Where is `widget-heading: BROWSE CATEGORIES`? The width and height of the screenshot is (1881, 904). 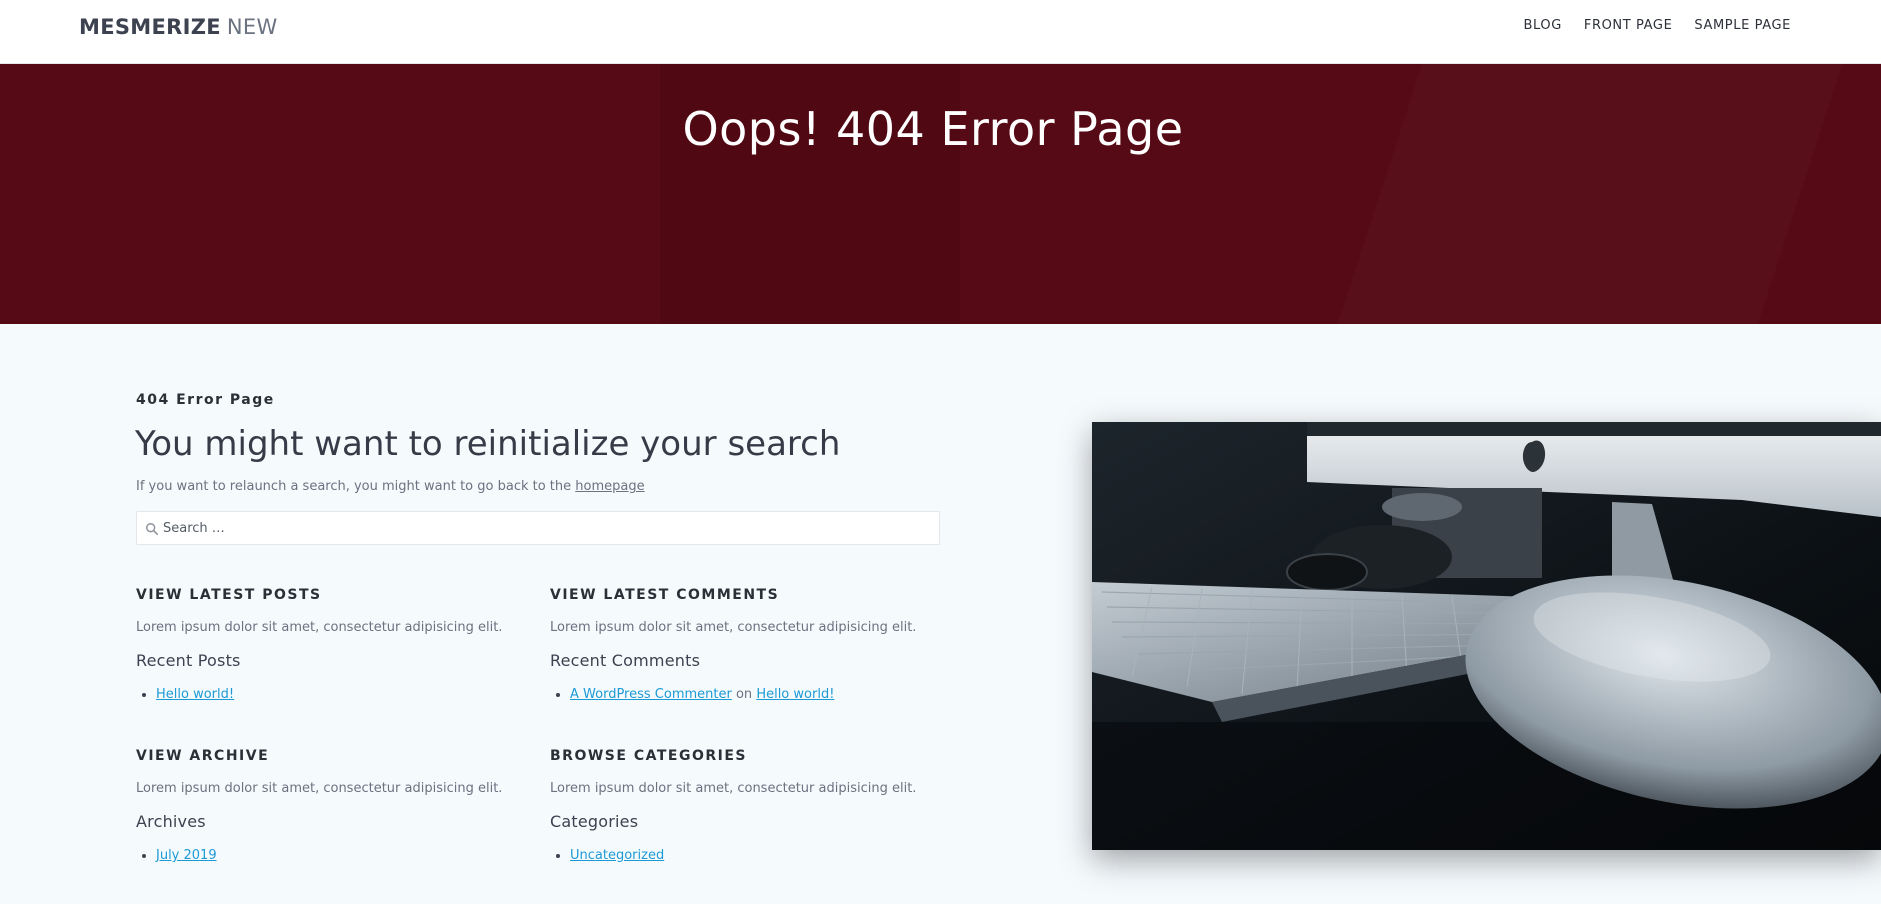
widget-heading: BROWSE CATEGORIES is located at coordinates (648, 756).